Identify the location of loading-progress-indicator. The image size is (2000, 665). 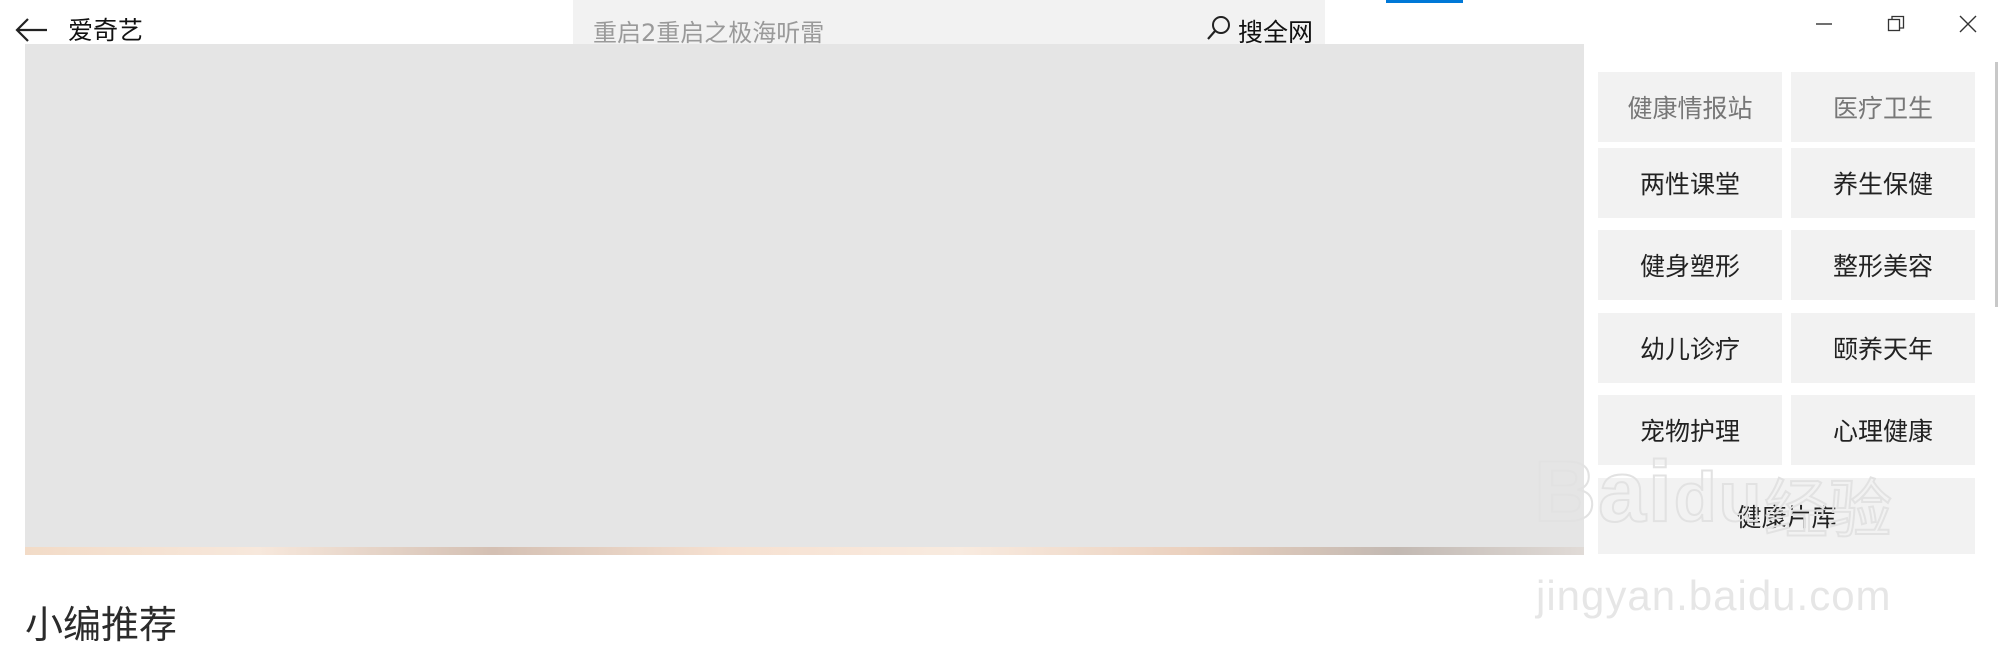
(1424, 1).